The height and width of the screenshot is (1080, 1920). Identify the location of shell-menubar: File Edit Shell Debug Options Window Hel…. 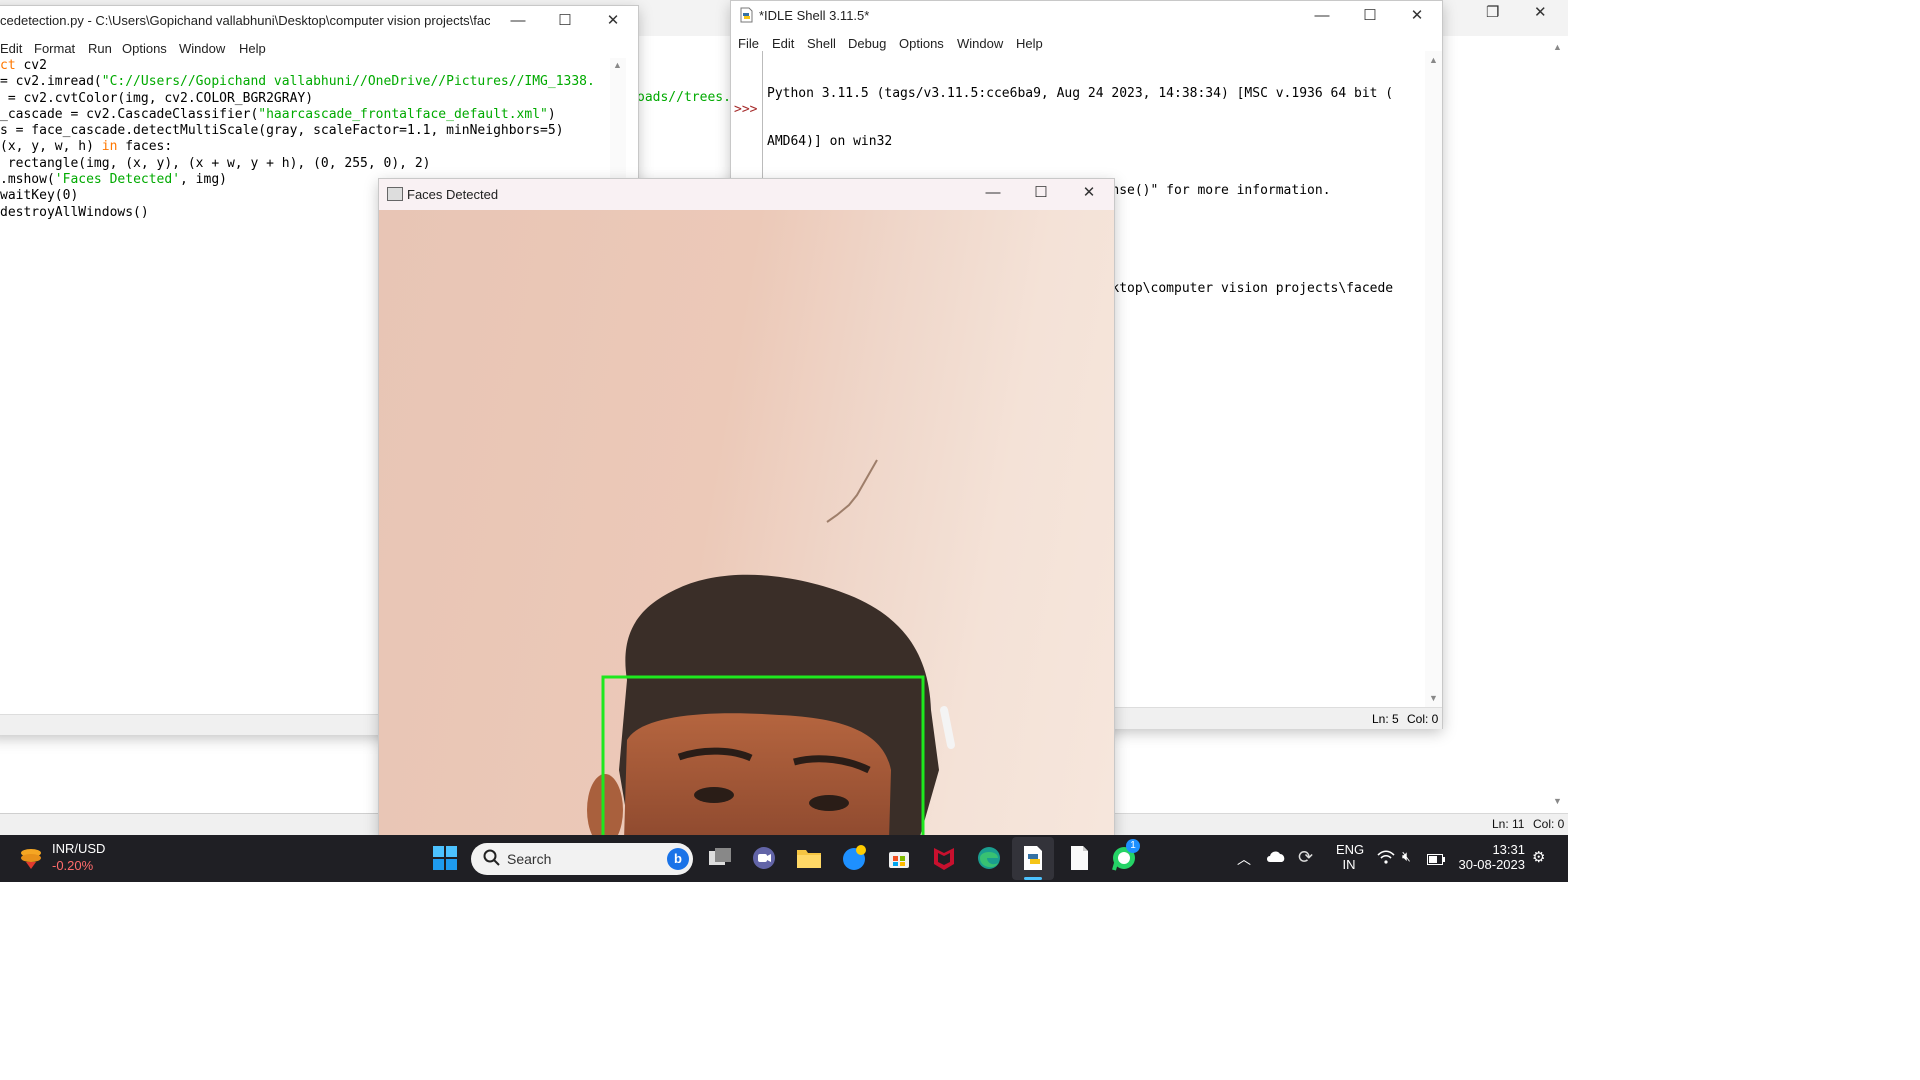
(1086, 44).